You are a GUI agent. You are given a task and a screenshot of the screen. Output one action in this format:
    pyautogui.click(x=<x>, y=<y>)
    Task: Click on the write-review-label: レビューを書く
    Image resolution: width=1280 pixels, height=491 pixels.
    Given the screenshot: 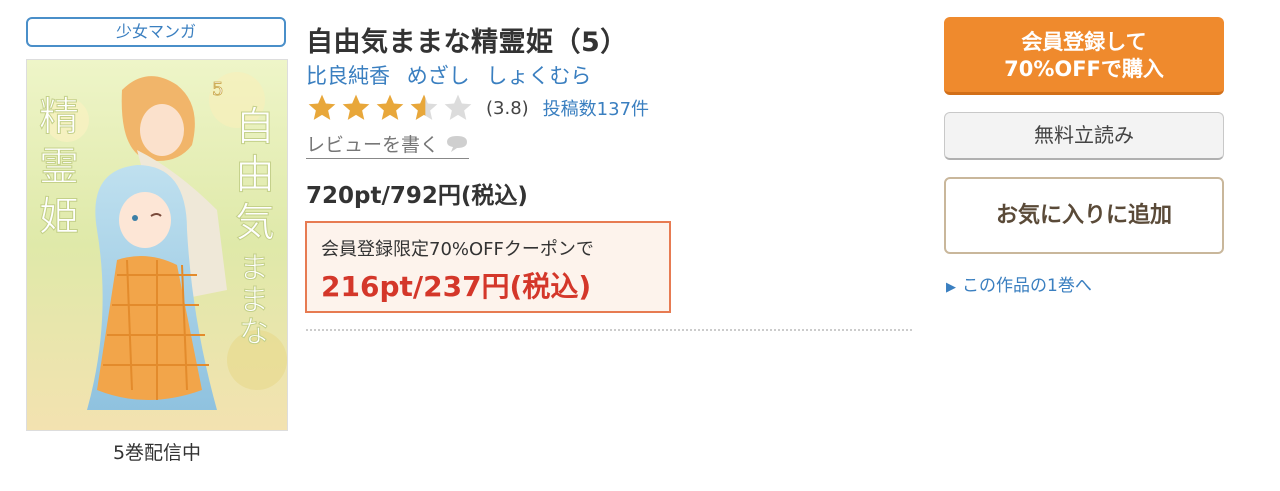 What is the action you would take?
    pyautogui.click(x=373, y=145)
    